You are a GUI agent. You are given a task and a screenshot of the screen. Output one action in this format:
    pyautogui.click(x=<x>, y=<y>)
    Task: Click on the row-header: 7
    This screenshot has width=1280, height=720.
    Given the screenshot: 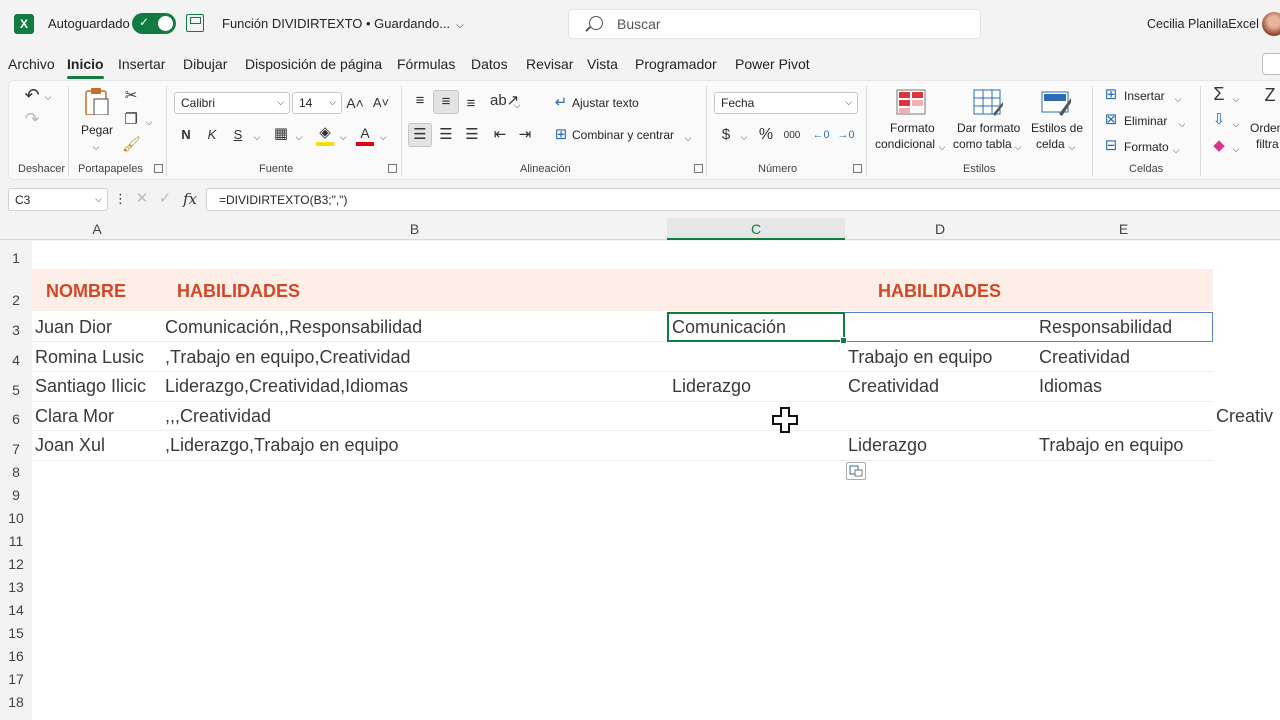 What is the action you would take?
    pyautogui.click(x=16, y=446)
    